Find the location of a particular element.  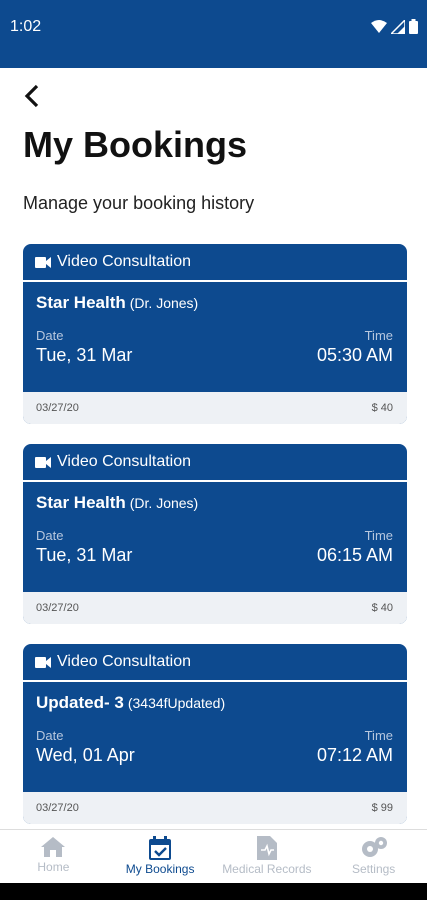

page-subtitle: Manage your booking history is located at coordinates (139, 203).